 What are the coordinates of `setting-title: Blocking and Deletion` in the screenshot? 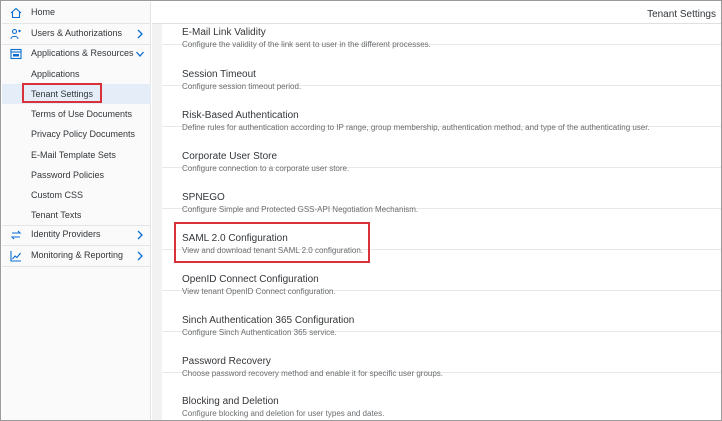 It's located at (230, 401).